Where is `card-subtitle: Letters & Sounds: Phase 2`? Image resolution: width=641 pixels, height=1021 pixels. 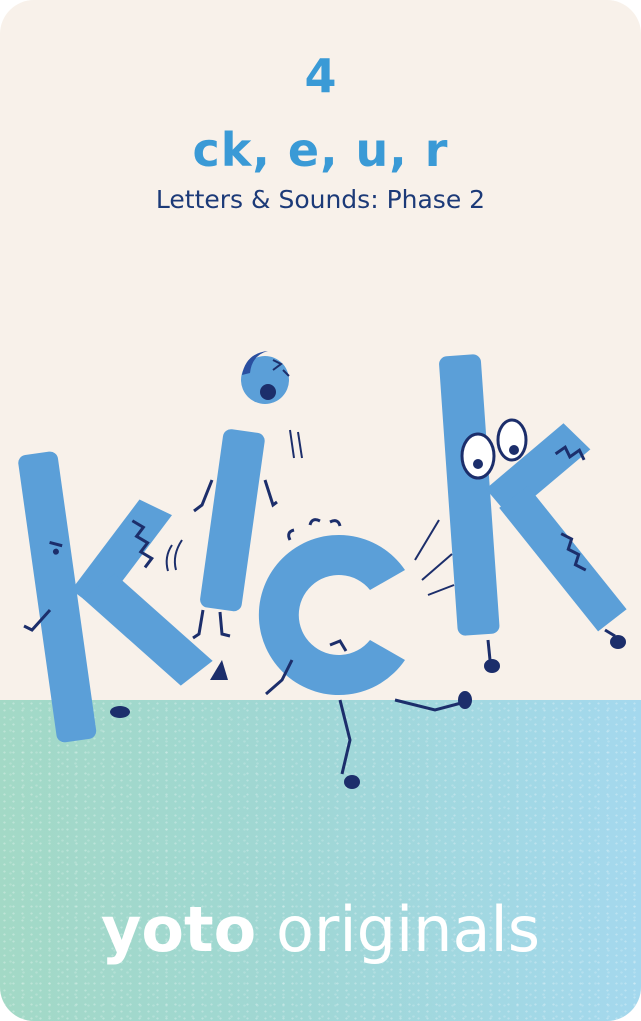
card-subtitle: Letters & Sounds: Phase 2 is located at coordinates (320, 199).